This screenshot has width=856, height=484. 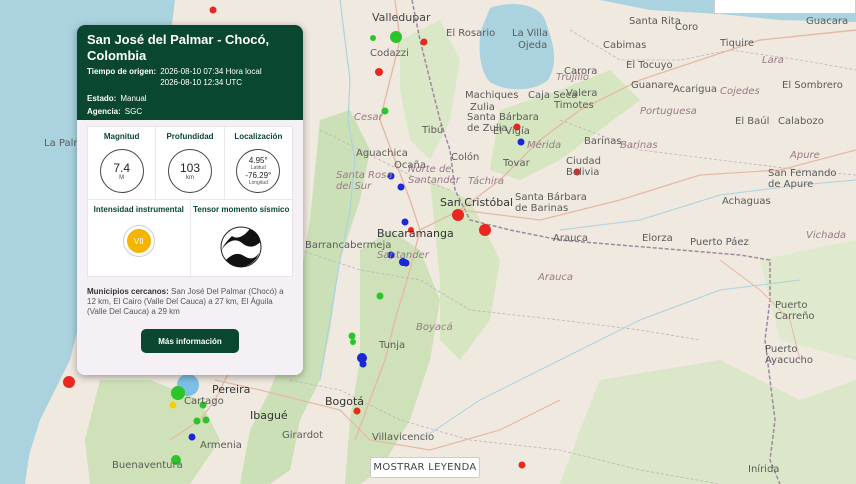 I want to click on intensity-cell: Intensidad instrumental VII, so click(x=139, y=238).